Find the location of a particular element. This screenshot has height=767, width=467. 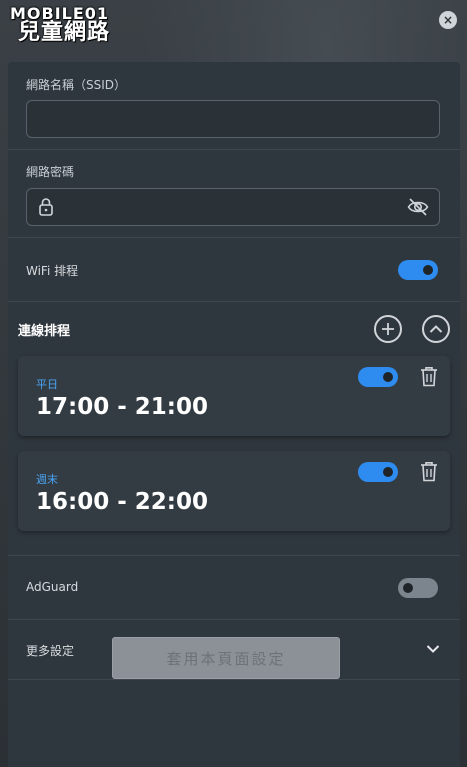

add-schedule-button is located at coordinates (388, 329).